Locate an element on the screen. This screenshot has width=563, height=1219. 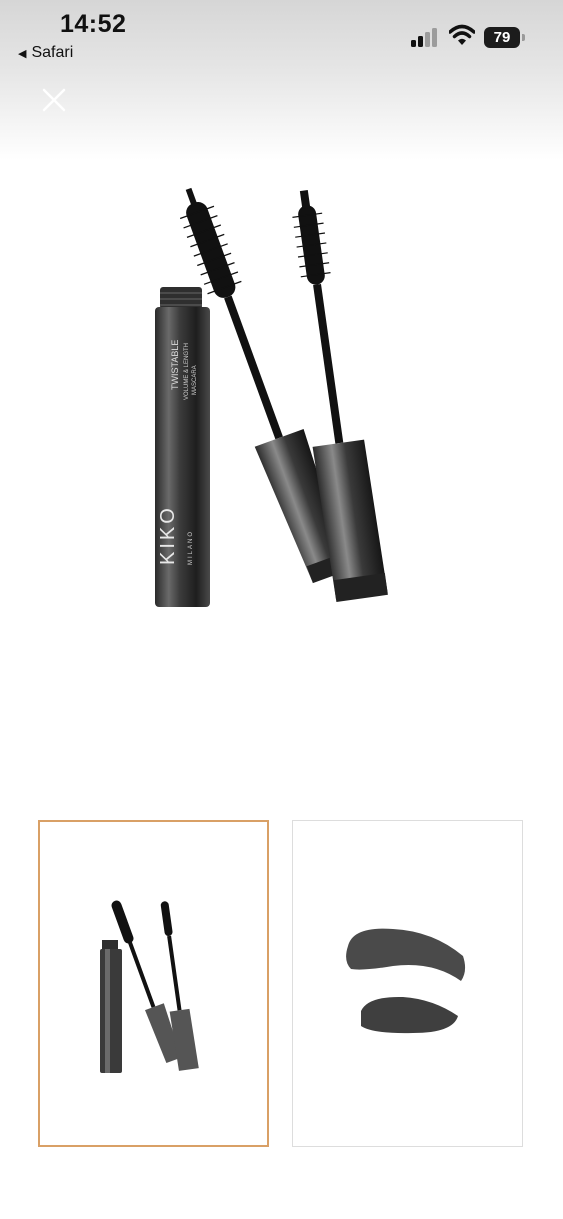
back-arrow-icon: ◀ is located at coordinates (22, 53).